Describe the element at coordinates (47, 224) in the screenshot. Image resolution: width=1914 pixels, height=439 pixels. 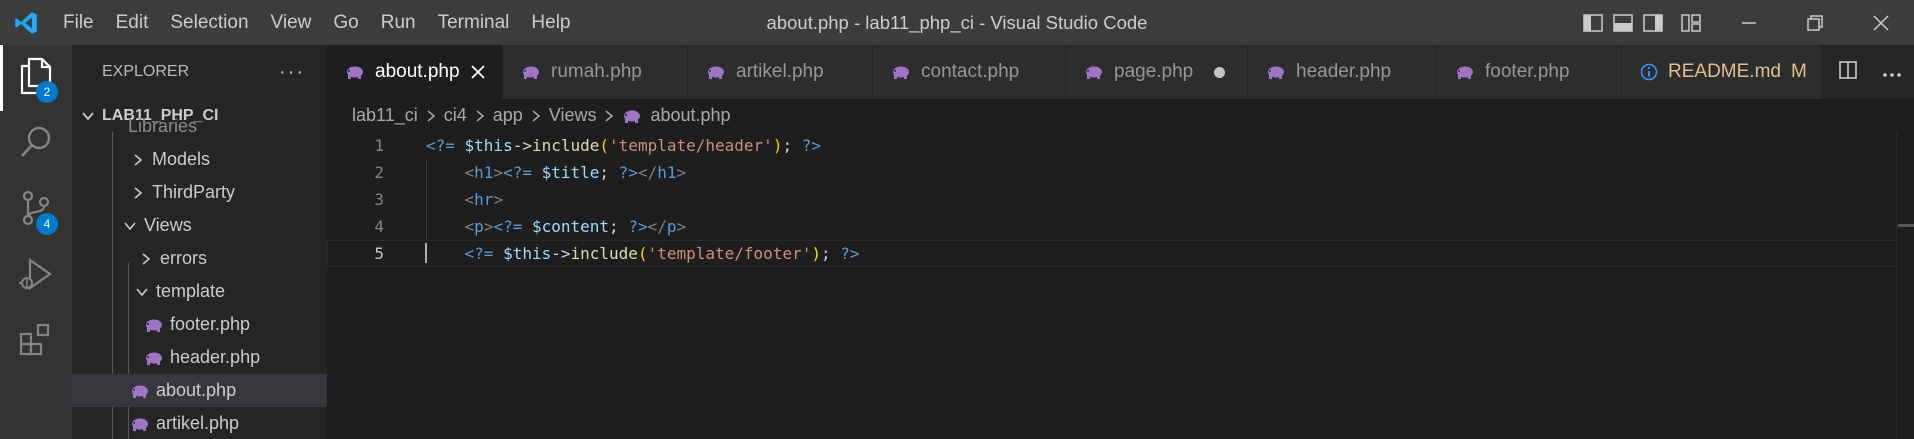
I see `source-control-badge: 4` at that location.